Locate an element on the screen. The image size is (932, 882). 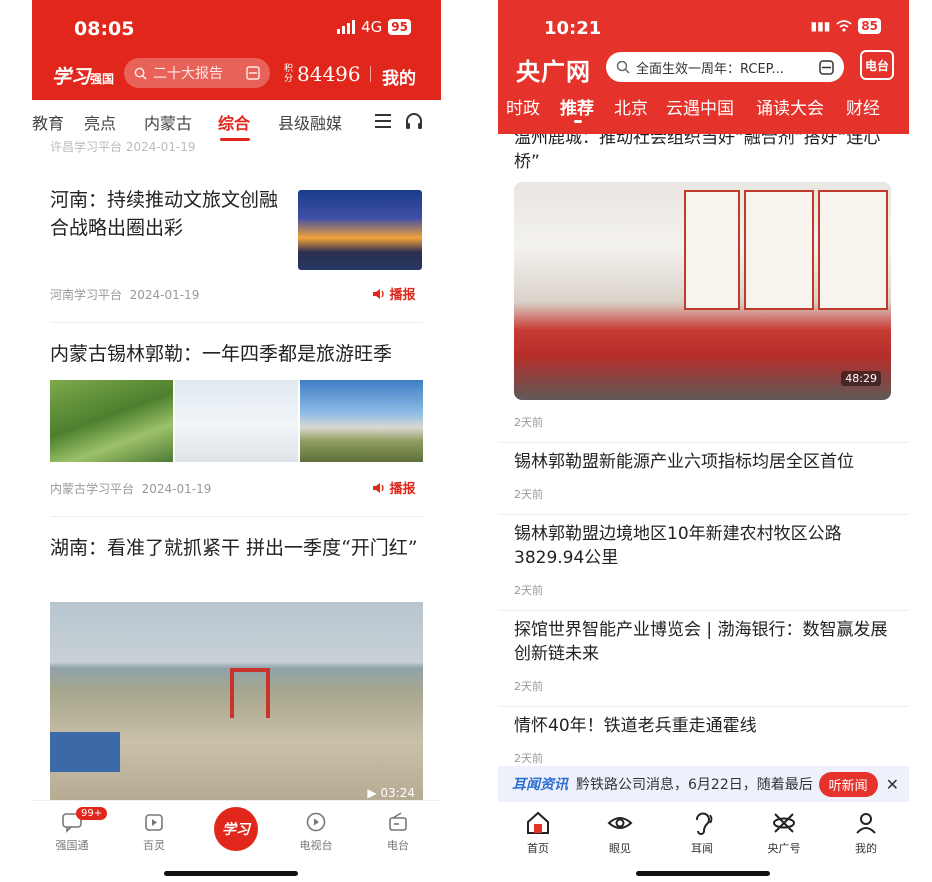
nav-yanjian: 眼见 is located at coordinates (620, 833).